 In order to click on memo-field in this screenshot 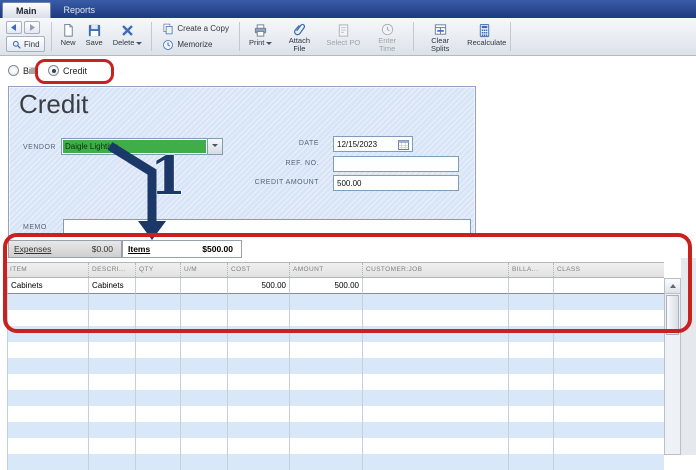, I will do `click(267, 227)`.